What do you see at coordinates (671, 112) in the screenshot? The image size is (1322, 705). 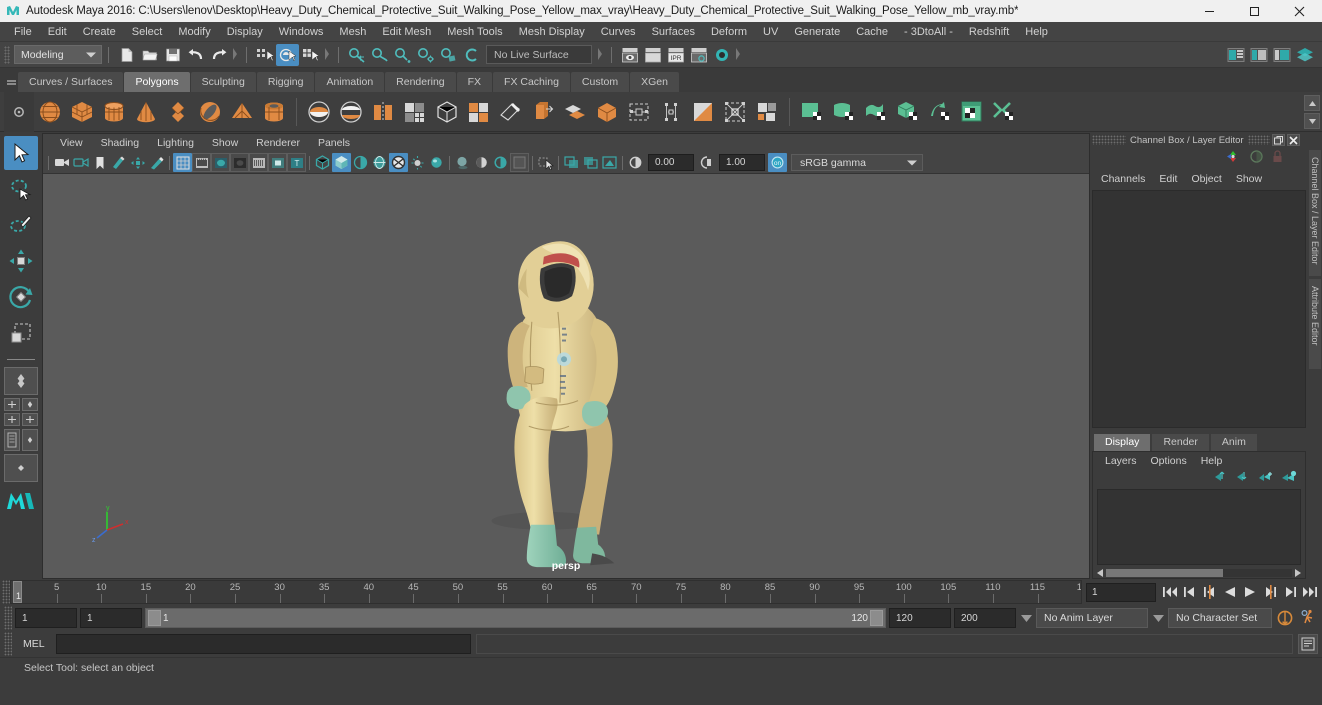 I see `wedge-icon` at bounding box center [671, 112].